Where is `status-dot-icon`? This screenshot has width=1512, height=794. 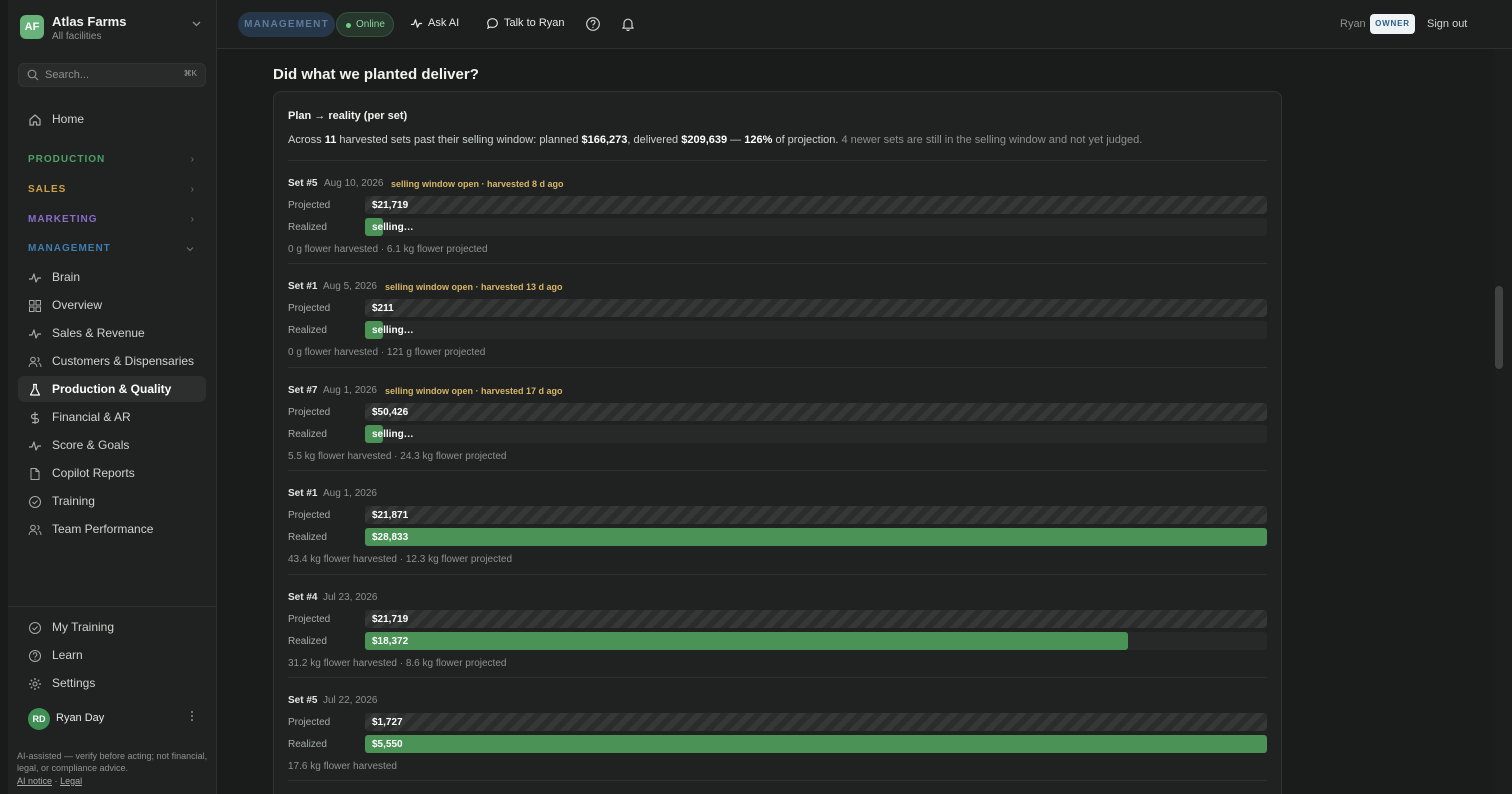
status-dot-icon is located at coordinates (348, 25).